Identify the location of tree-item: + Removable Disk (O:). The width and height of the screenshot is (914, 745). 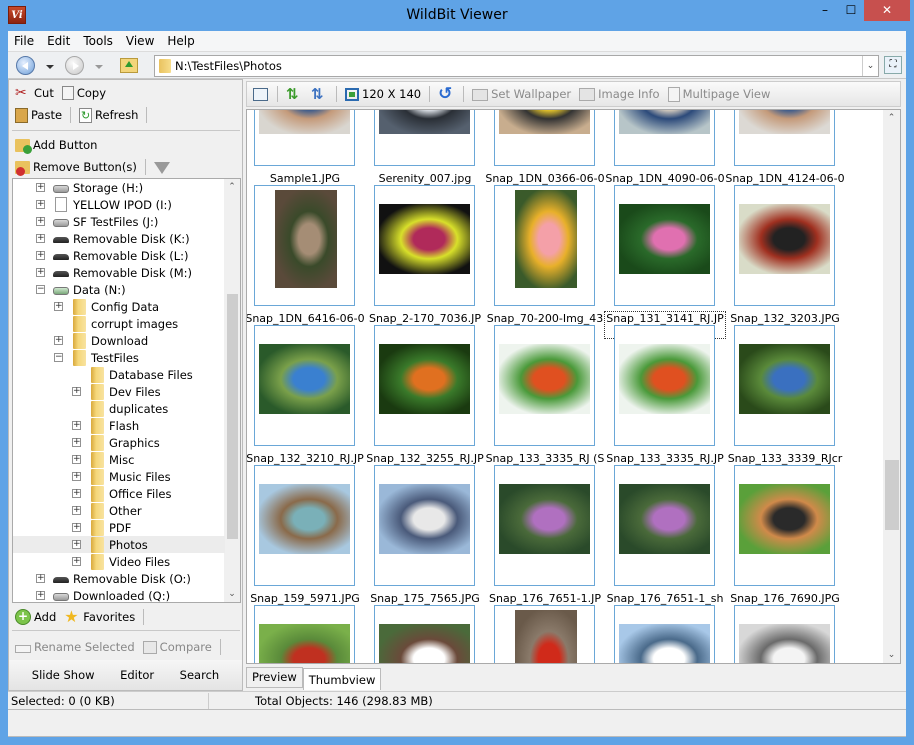
(119, 578).